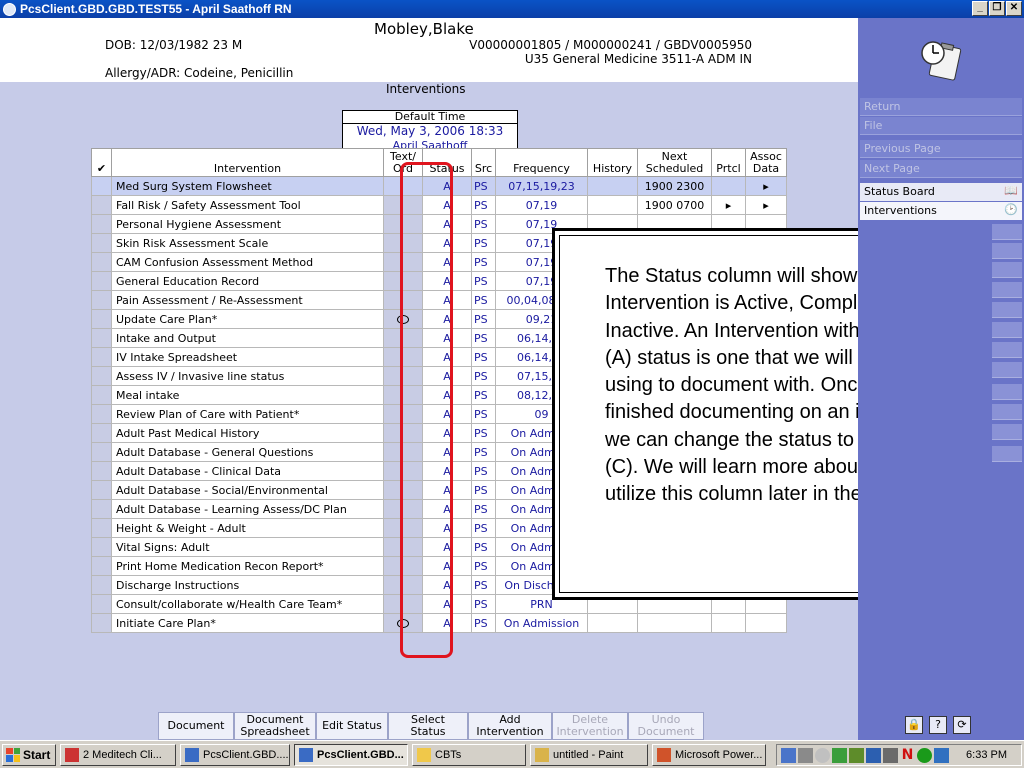 This screenshot has width=1024, height=768. What do you see at coordinates (403, 623) in the screenshot?
I see `speech-bubble-icon` at bounding box center [403, 623].